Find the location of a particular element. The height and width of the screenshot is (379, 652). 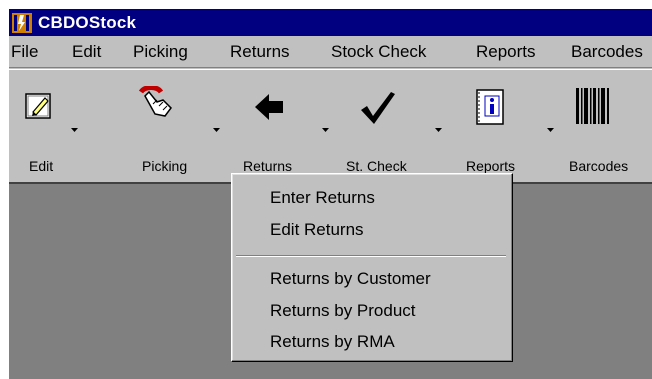

menu-item-returns-by-rma: Returns by RMA is located at coordinates (332, 342).